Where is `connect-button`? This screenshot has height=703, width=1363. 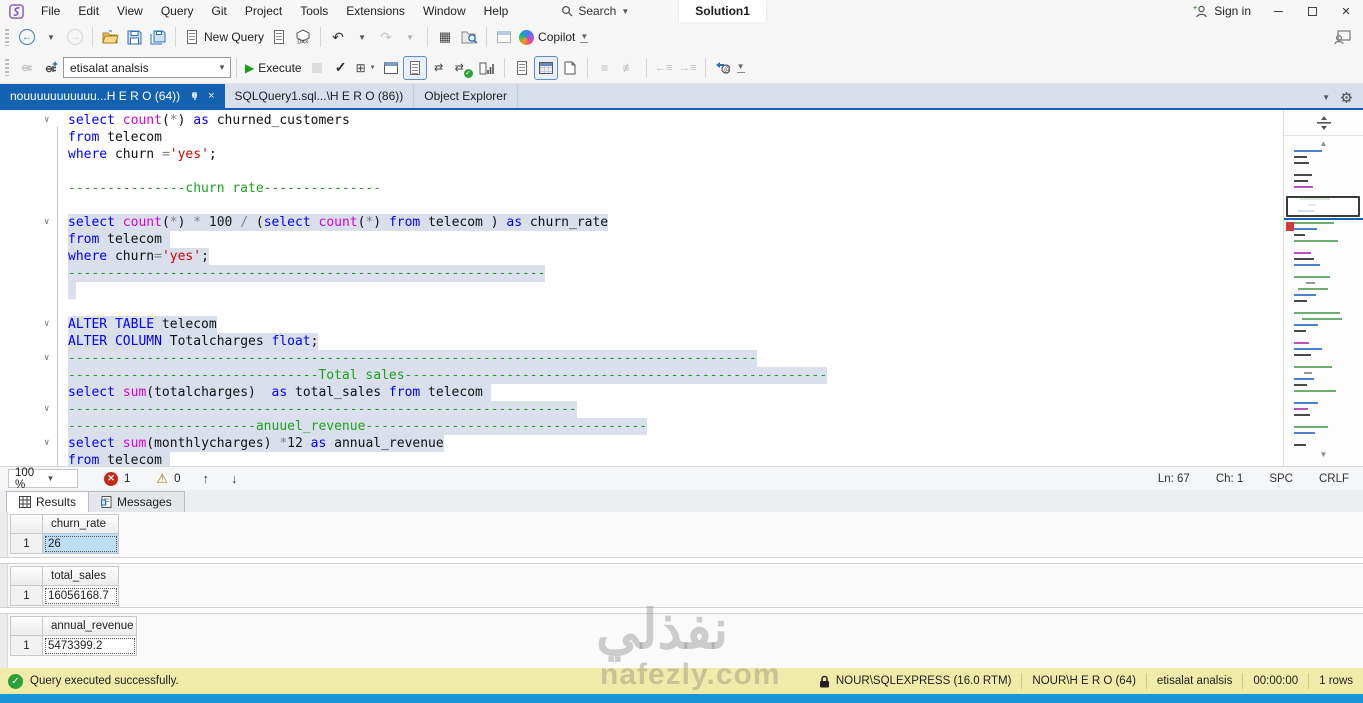 connect-button is located at coordinates (27, 68).